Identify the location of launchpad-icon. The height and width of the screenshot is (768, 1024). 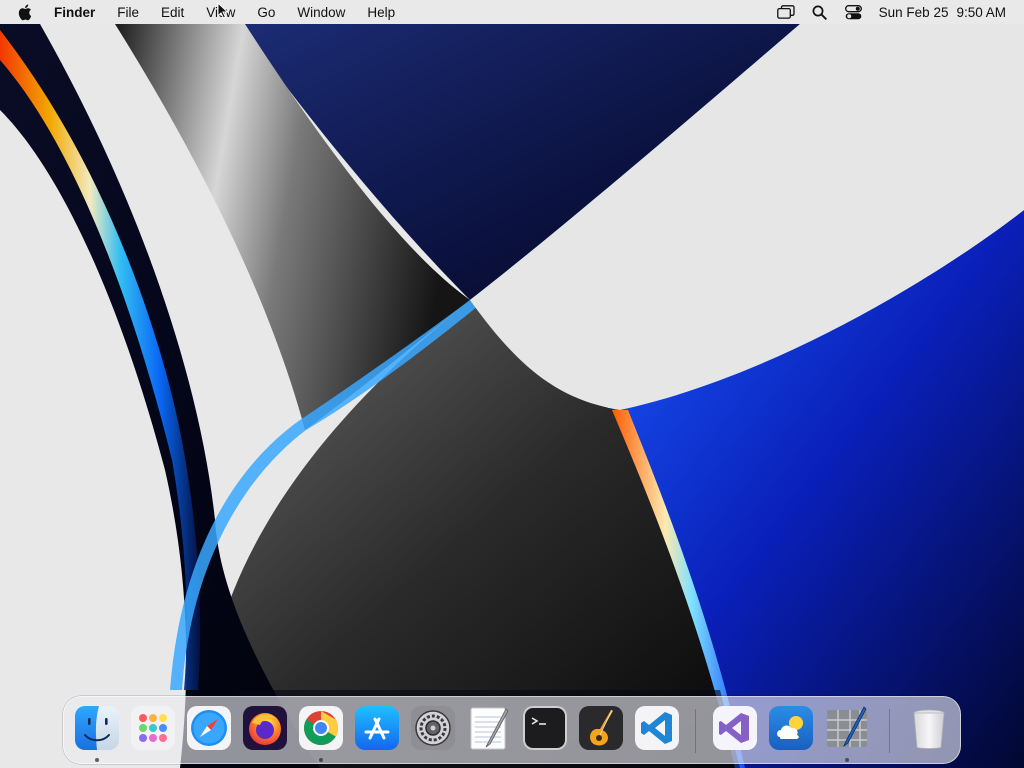
(153, 728).